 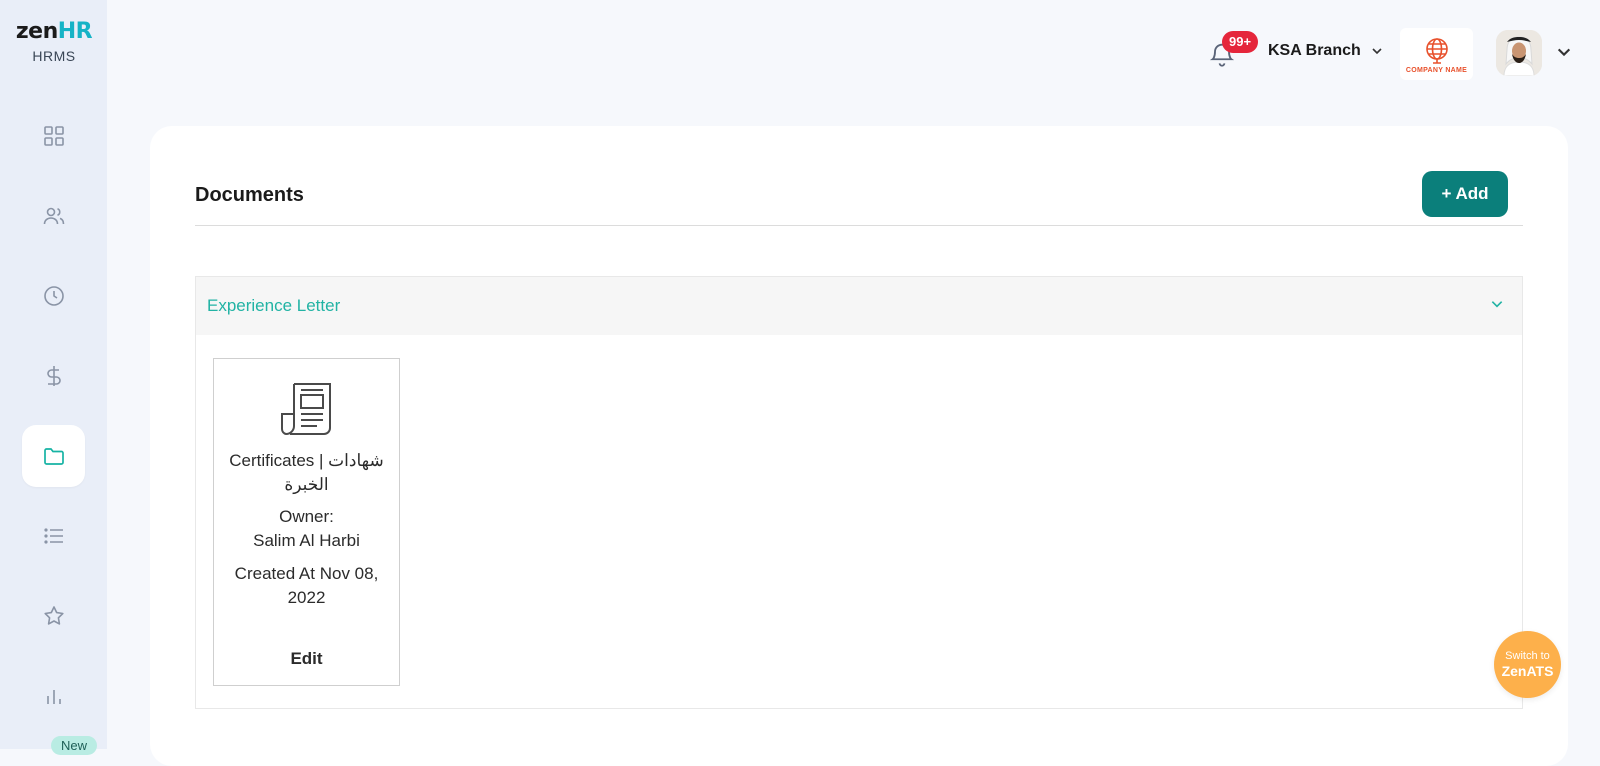 I want to click on dollar-icon, so click(x=53, y=376).